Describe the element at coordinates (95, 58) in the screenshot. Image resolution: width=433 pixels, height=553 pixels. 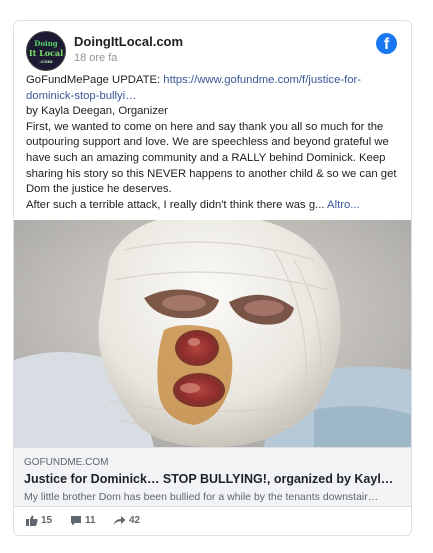
I see `post-timestamp: 18 ore fa` at that location.